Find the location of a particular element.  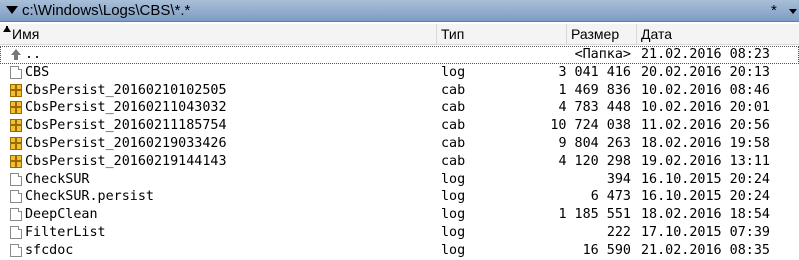

file-row-parent: .. <Папка> 21.02.2016 08:23 is located at coordinates (399, 55).